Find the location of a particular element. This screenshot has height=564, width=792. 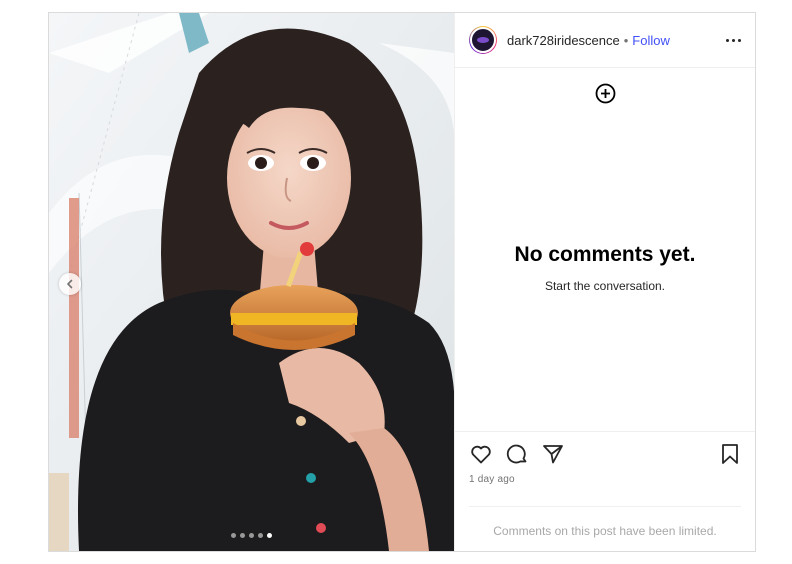

post-timestamp: 1 day ago is located at coordinates (492, 479).